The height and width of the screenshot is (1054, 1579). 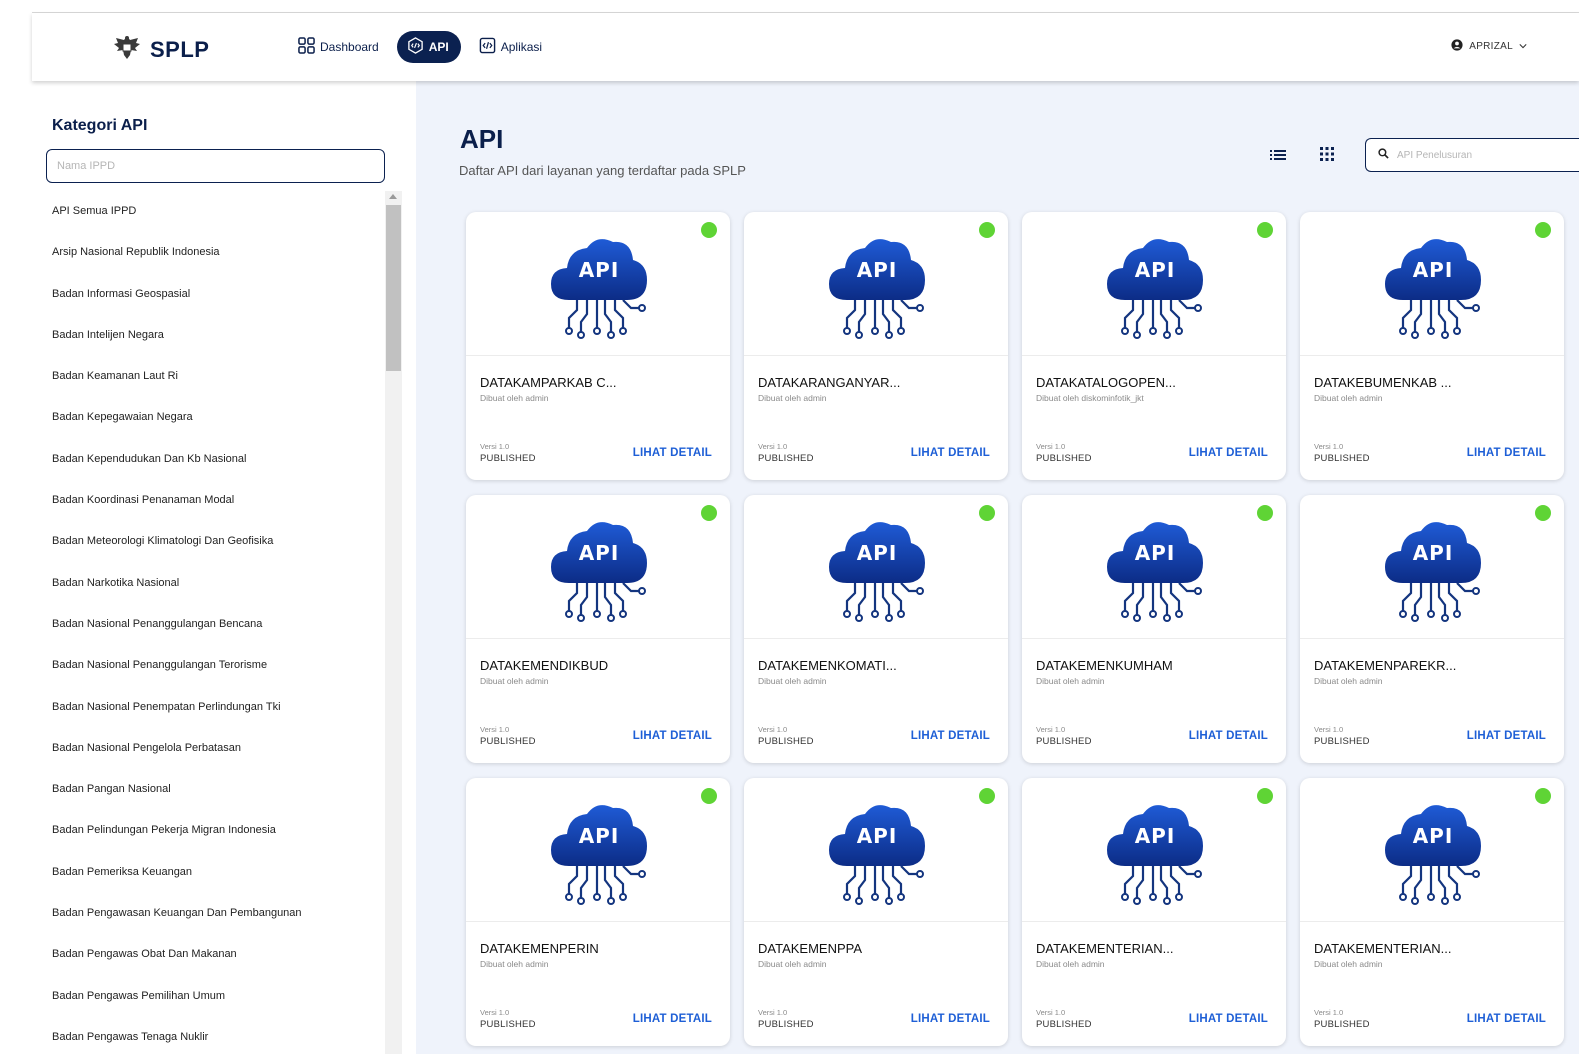 I want to click on sidebar-category-item: Badan Kependudukan Dan Kb Nasional, so click(x=207, y=459).